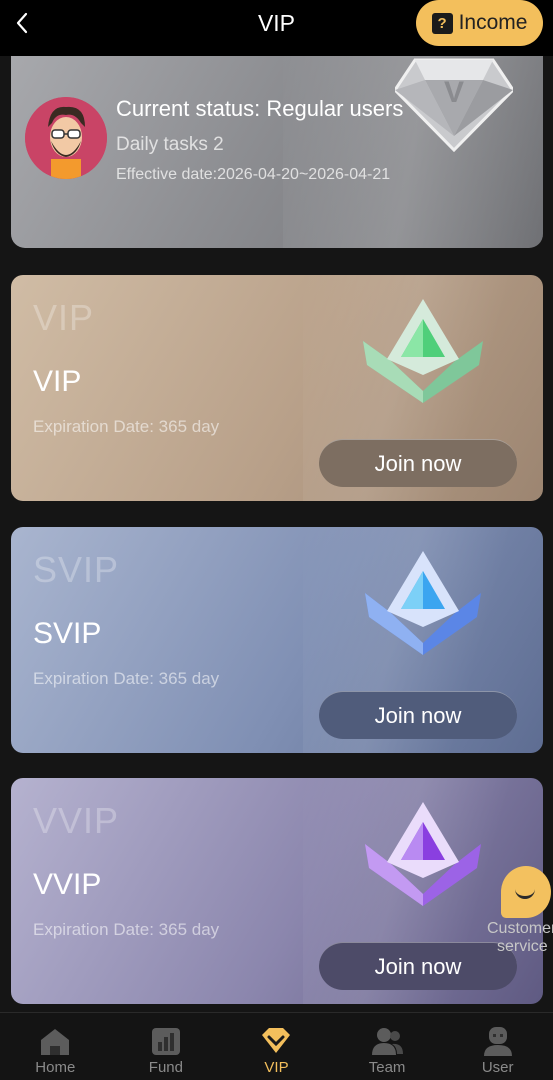 The image size is (553, 1080). Describe the element at coordinates (520, 937) in the screenshot. I see `customer-service-label: Customer service` at that location.